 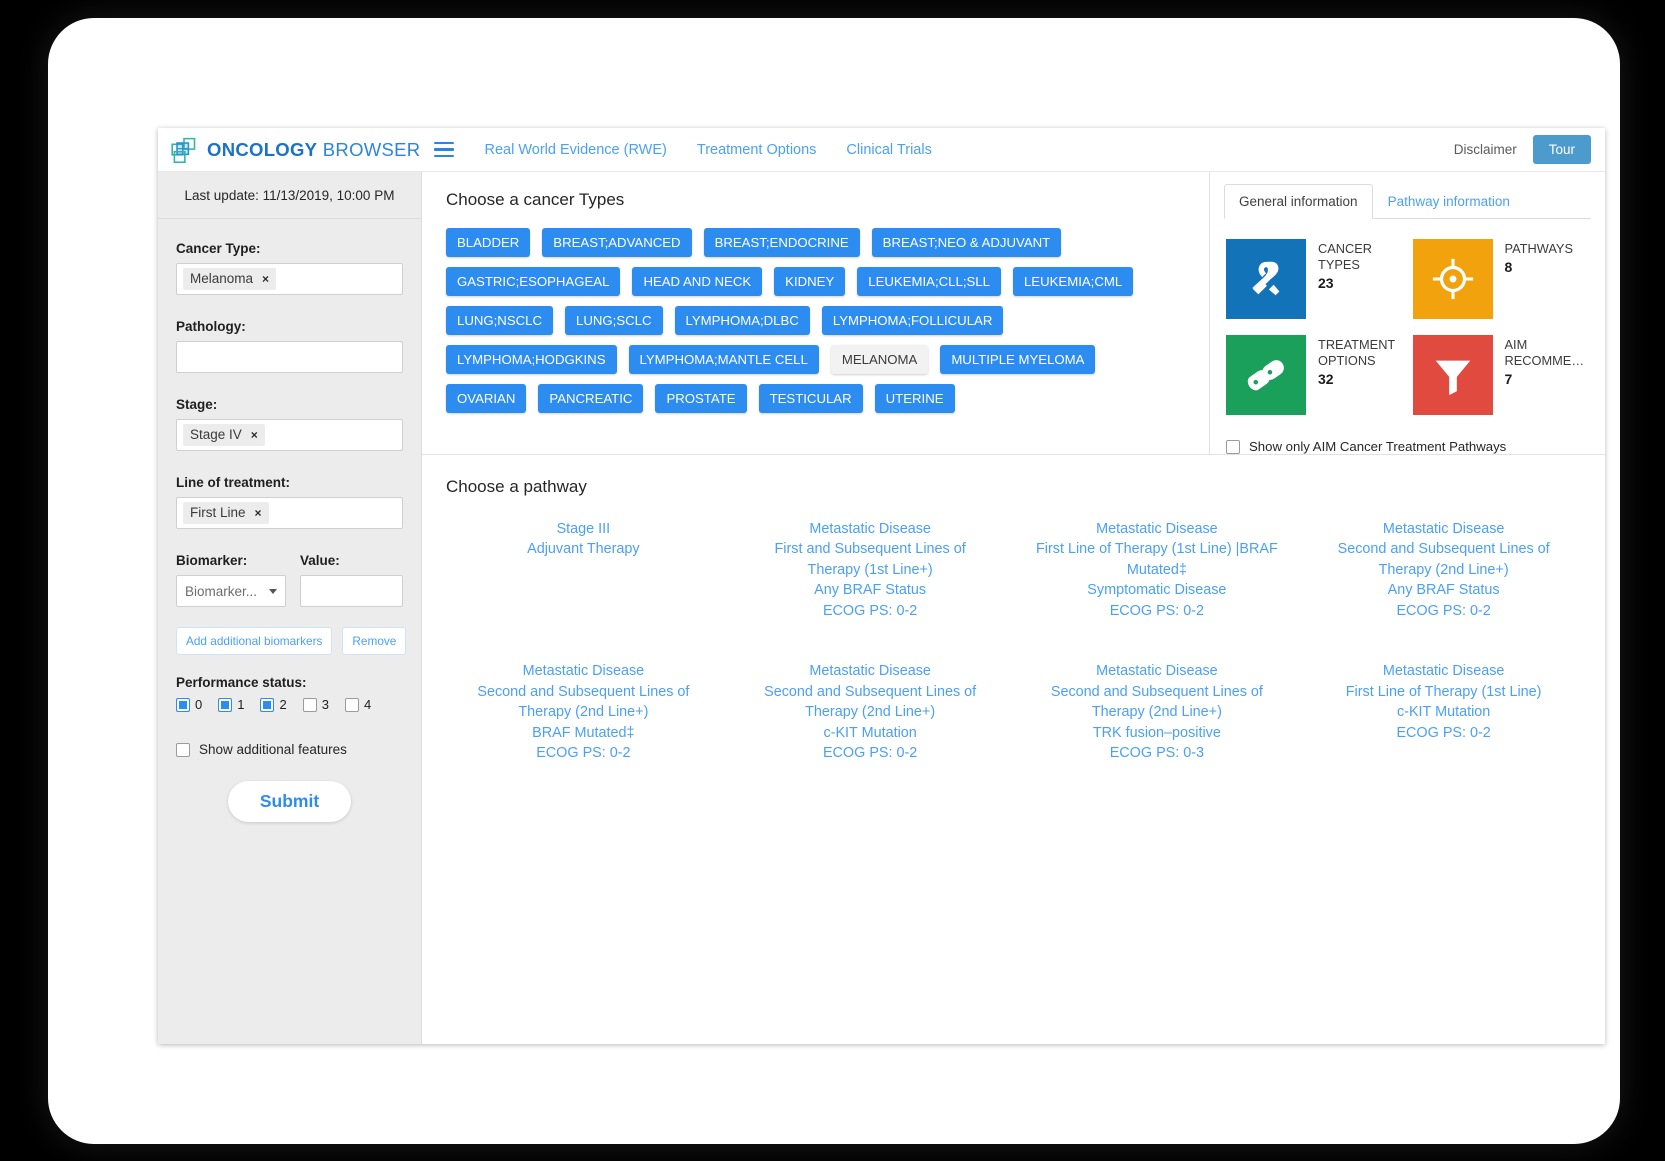 I want to click on cancer-type-input: Melanoma ×, so click(x=289, y=279).